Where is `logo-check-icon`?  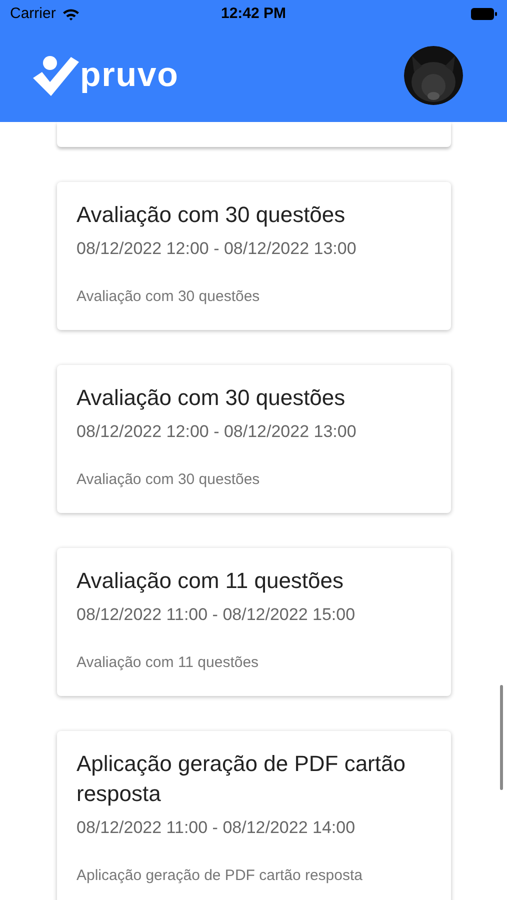 logo-check-icon is located at coordinates (56, 75).